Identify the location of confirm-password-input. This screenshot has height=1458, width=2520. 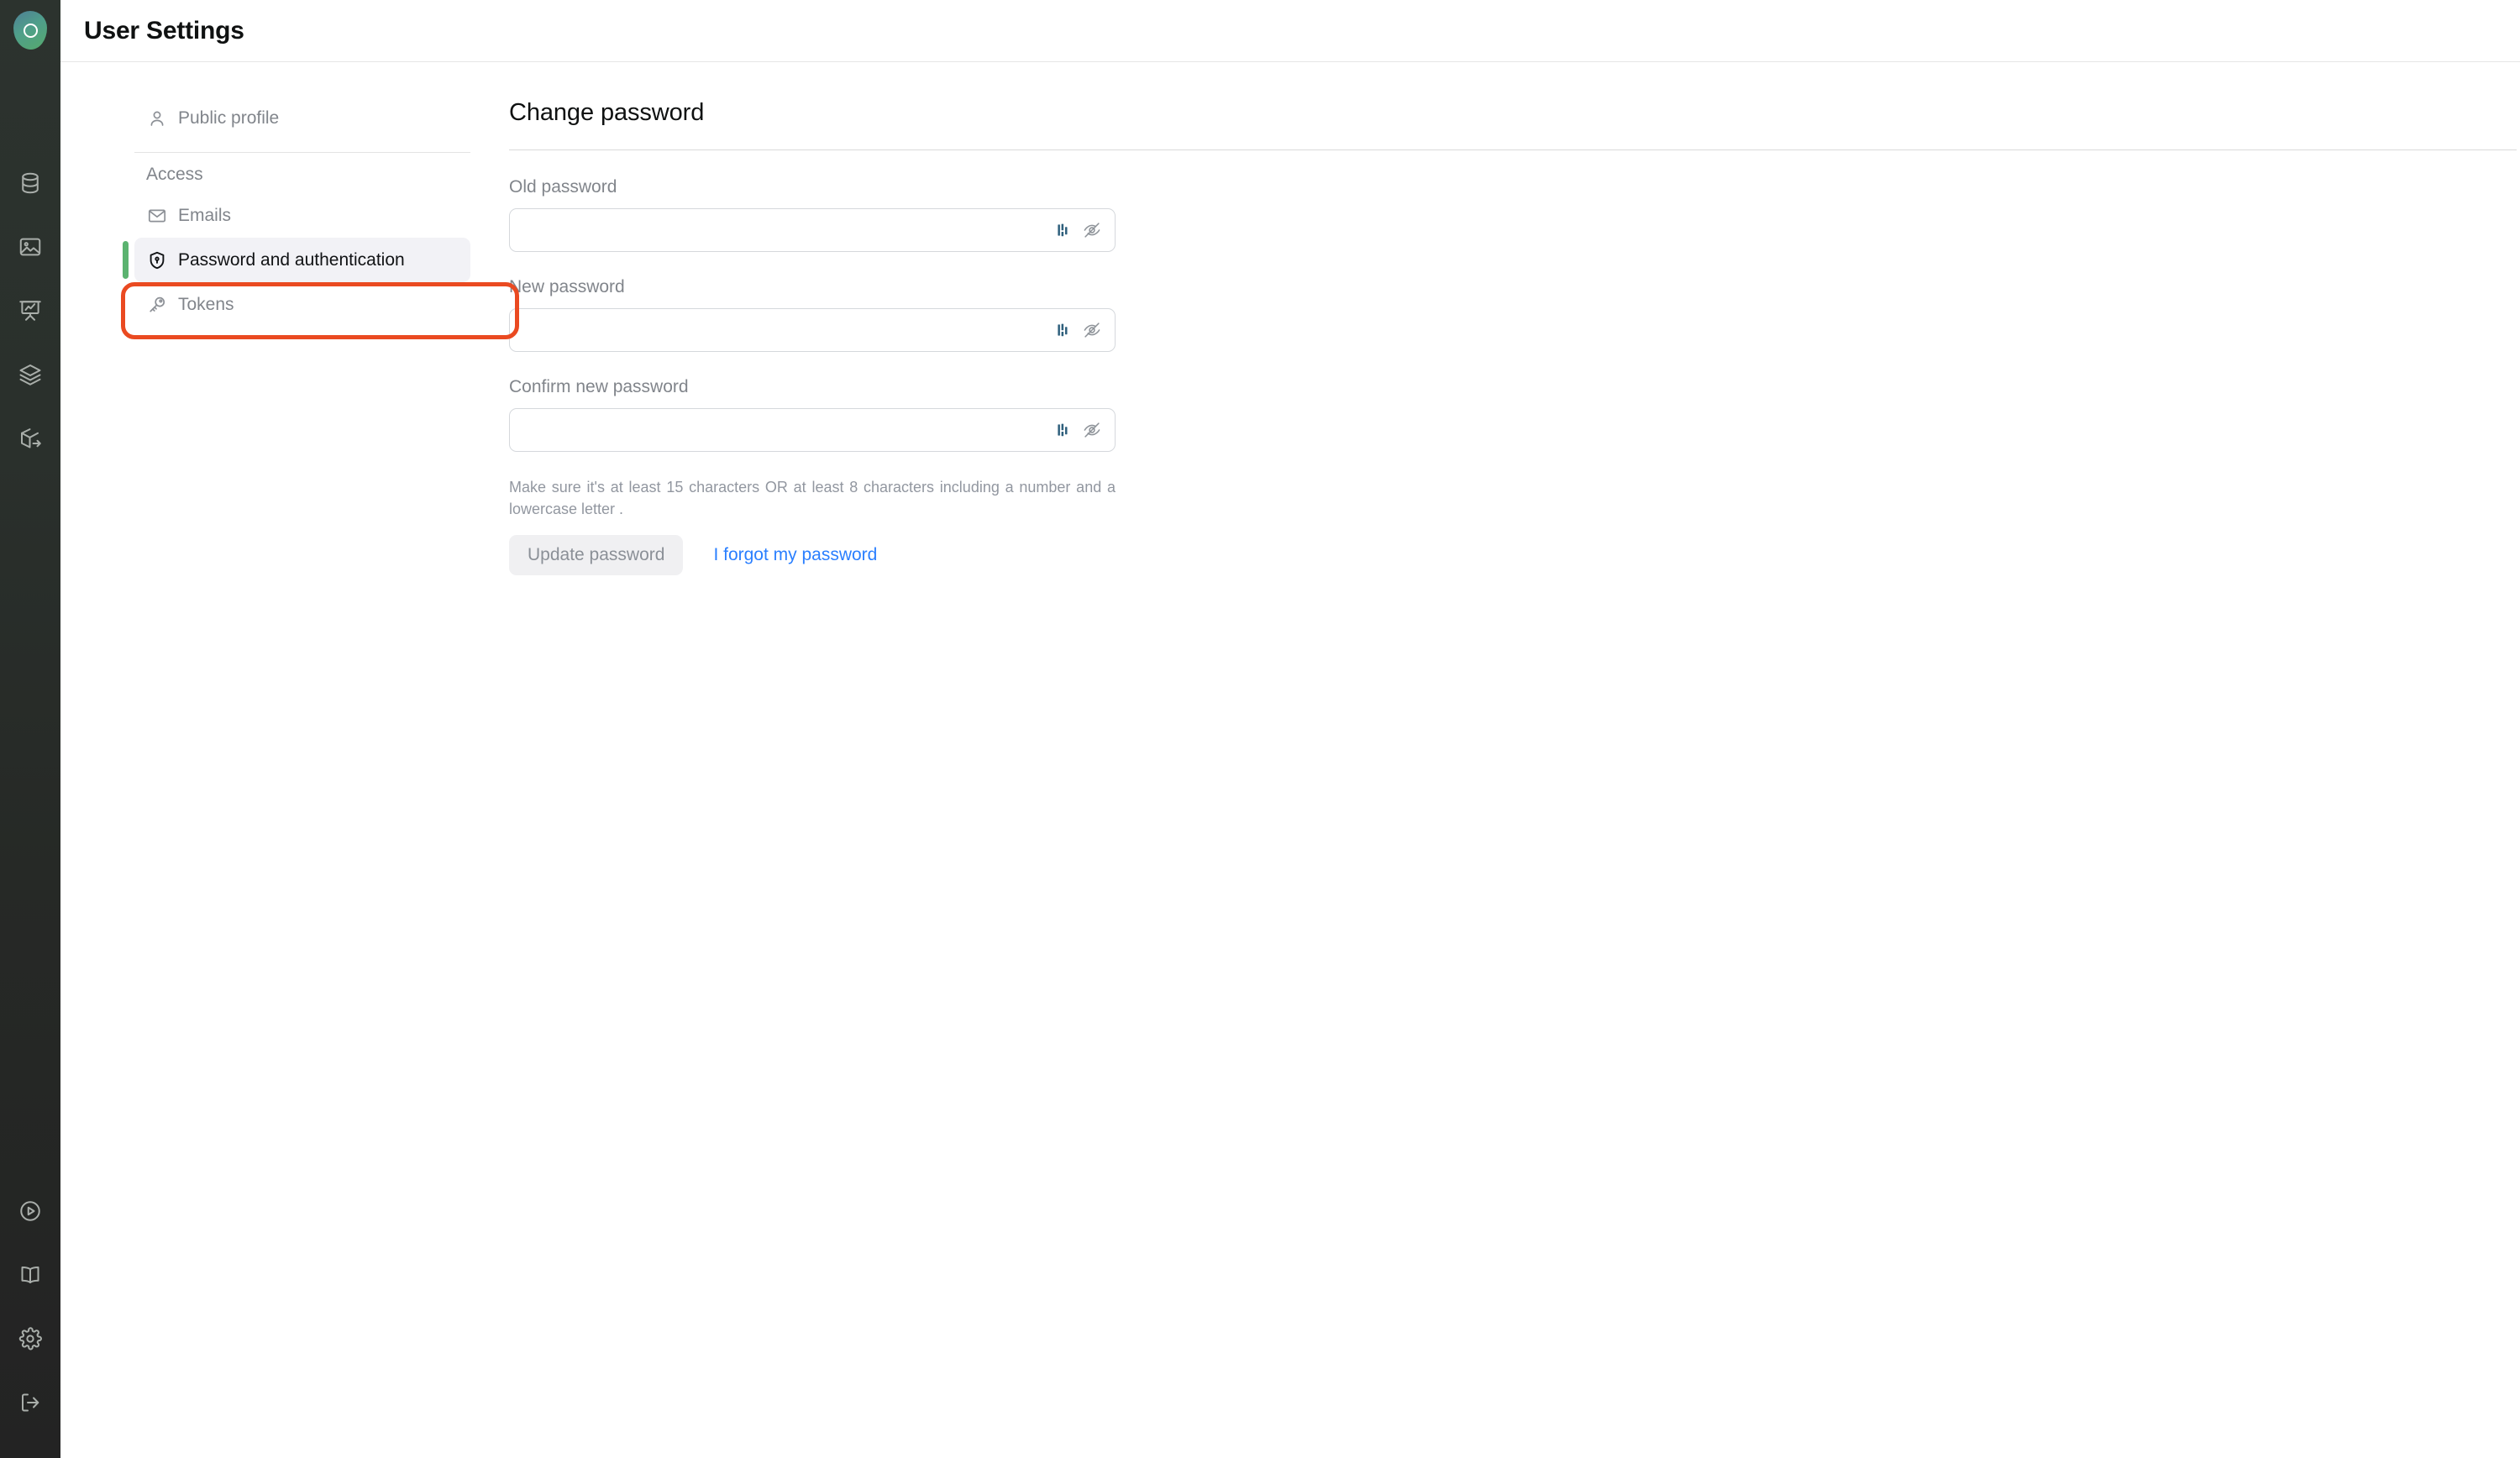
(812, 430).